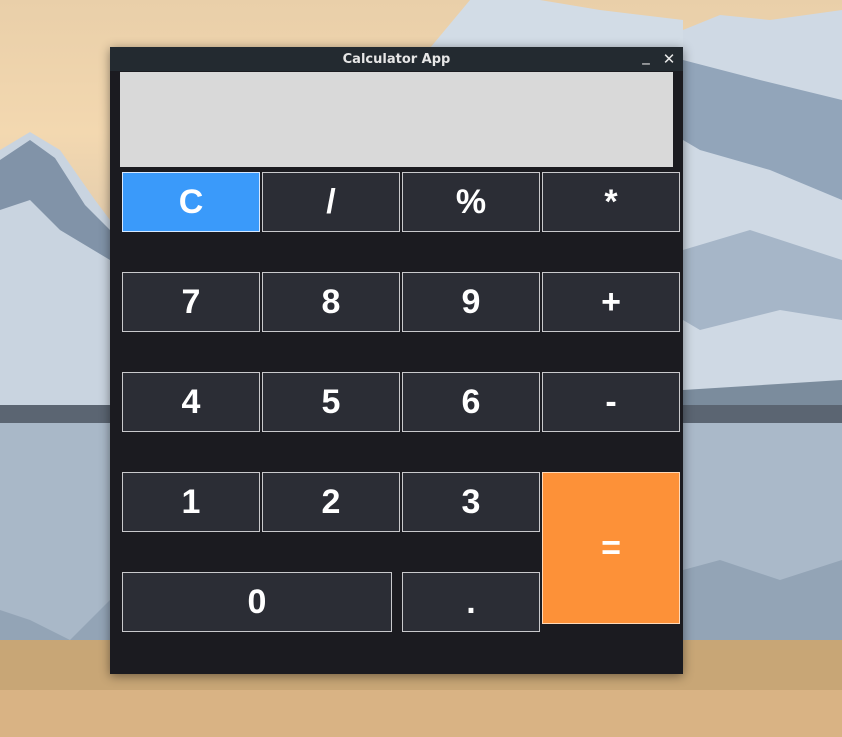 Image resolution: width=842 pixels, height=737 pixels. What do you see at coordinates (669, 59) in the screenshot?
I see `close-button: ✕` at bounding box center [669, 59].